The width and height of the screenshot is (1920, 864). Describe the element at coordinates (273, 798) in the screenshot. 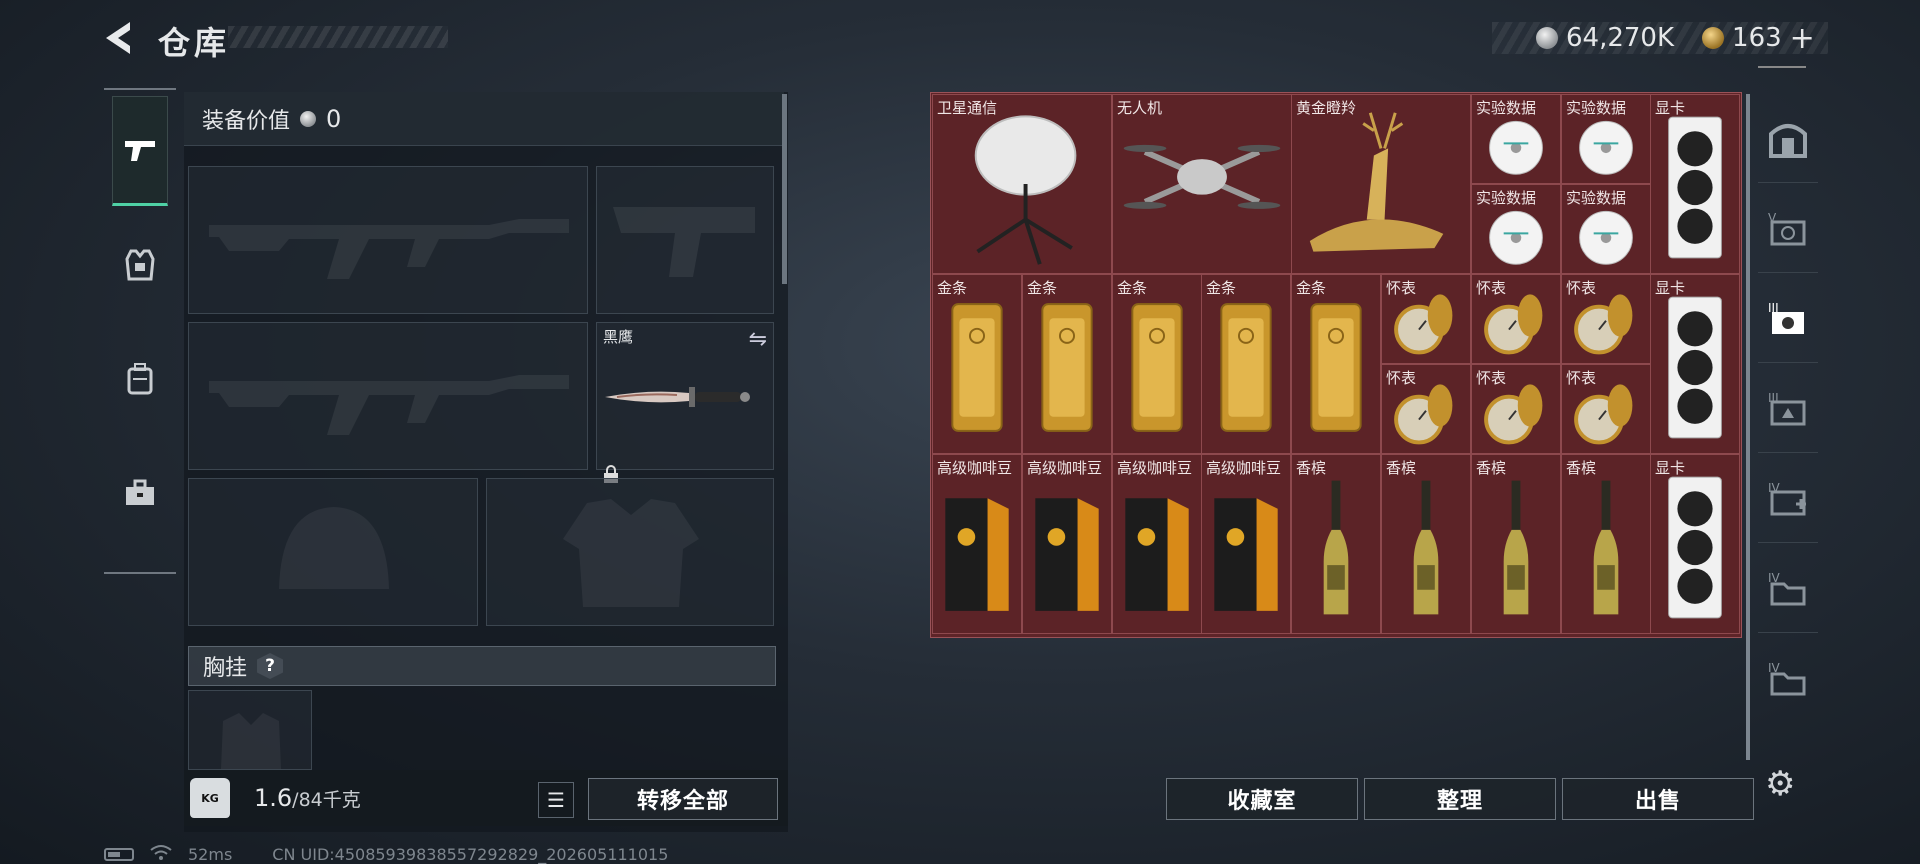

I see `weight-current: 1.6` at that location.